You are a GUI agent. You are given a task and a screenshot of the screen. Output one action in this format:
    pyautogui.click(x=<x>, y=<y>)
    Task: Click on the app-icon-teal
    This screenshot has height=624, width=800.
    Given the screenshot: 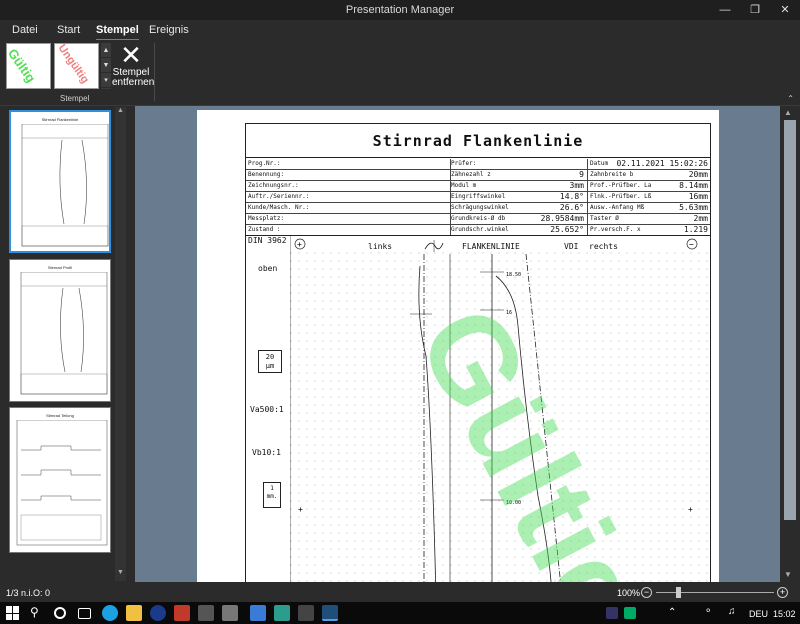 What is the action you would take?
    pyautogui.click(x=282, y=613)
    